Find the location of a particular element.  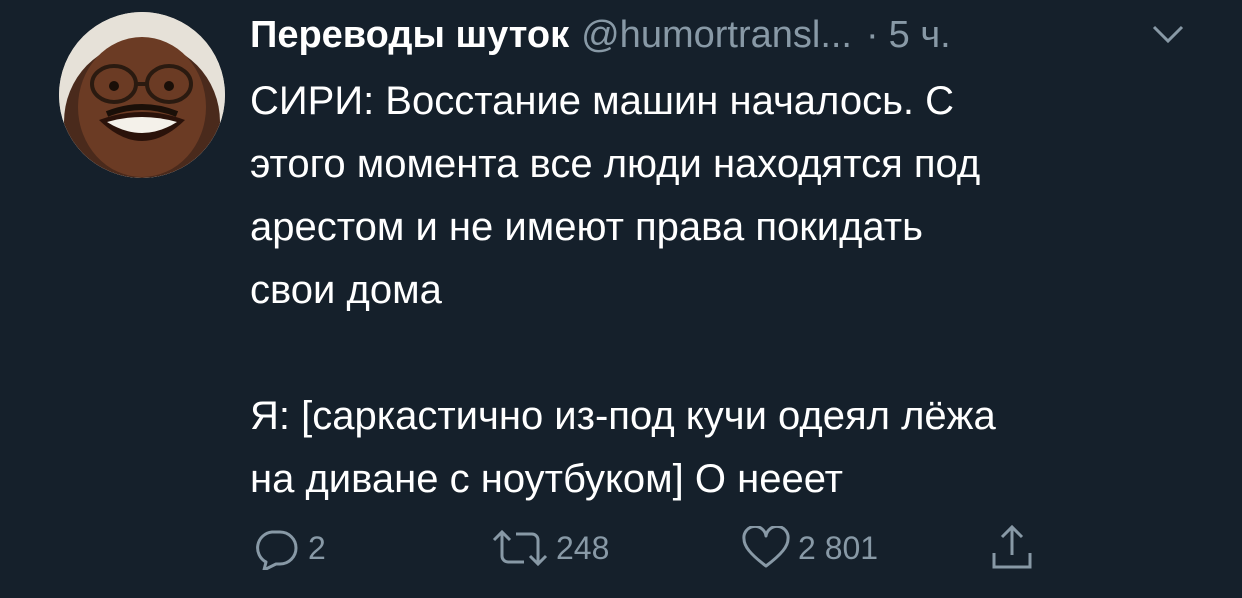

tweet-line: свои дома is located at coordinates (346, 290).